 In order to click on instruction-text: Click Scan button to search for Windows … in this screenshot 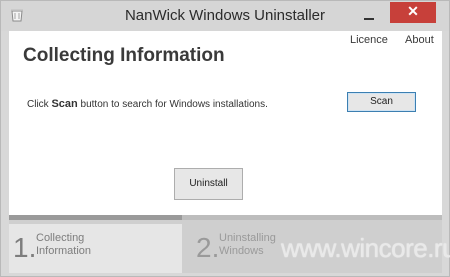, I will do `click(147, 104)`.